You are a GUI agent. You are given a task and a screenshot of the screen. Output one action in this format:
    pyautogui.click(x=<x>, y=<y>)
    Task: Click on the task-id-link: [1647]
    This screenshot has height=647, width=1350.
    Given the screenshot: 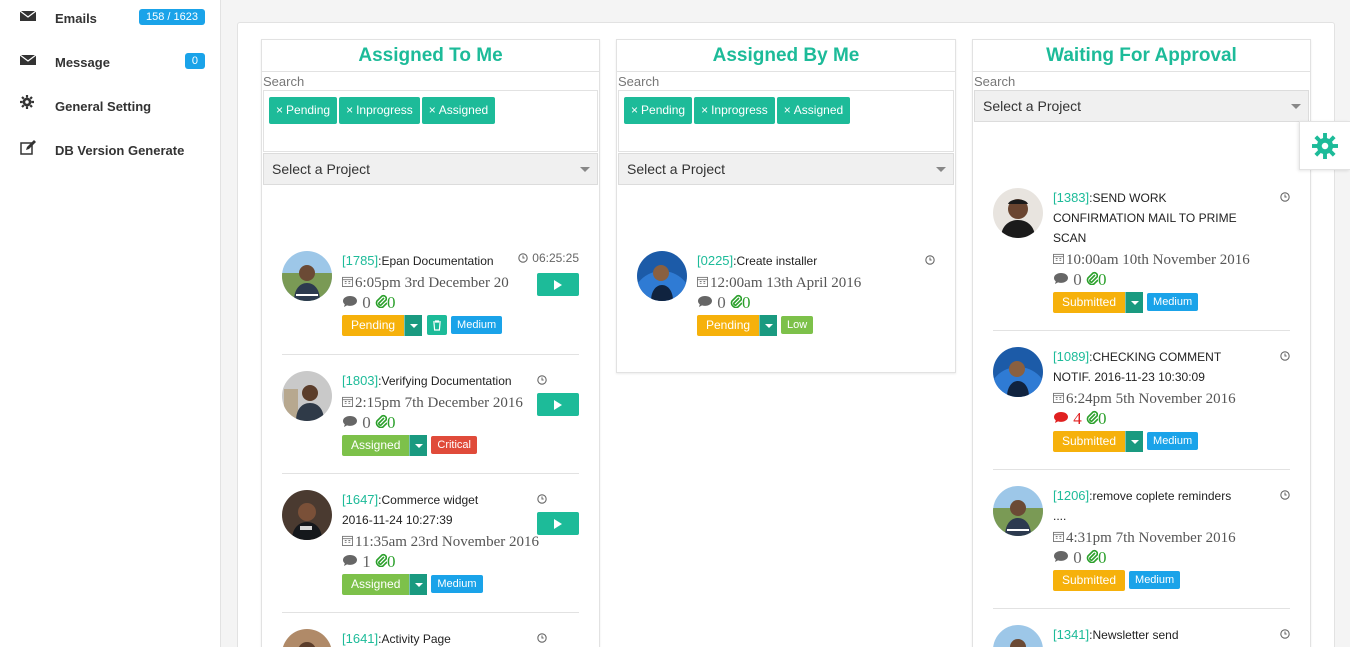 What is the action you would take?
    pyautogui.click(x=360, y=499)
    